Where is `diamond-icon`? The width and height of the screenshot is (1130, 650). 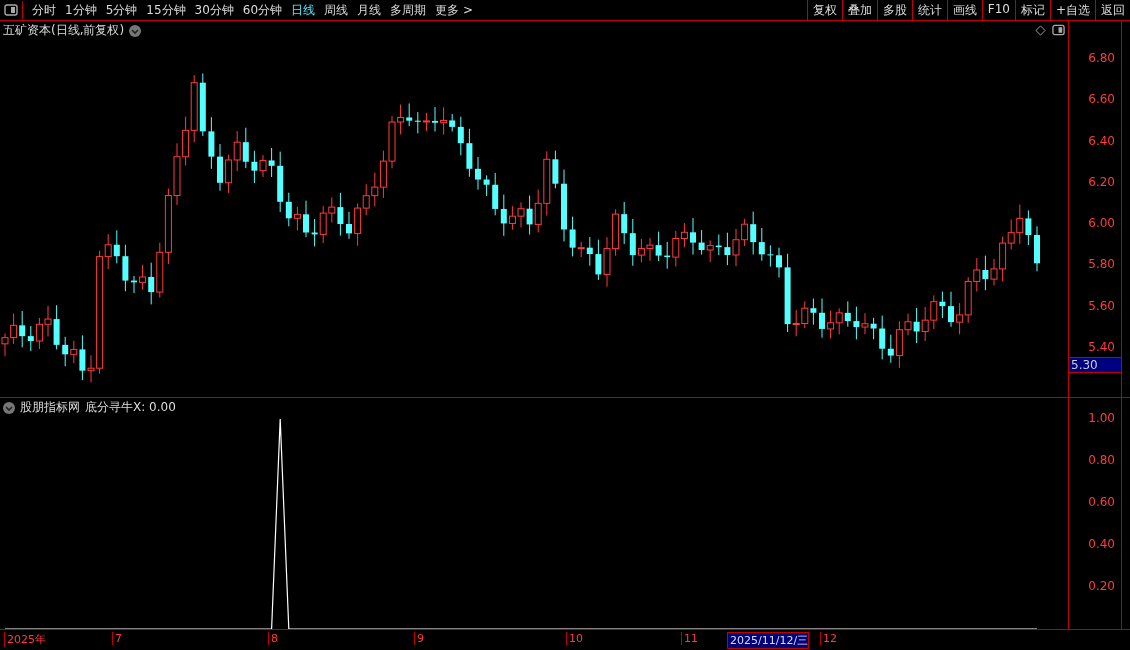 diamond-icon is located at coordinates (1040, 30).